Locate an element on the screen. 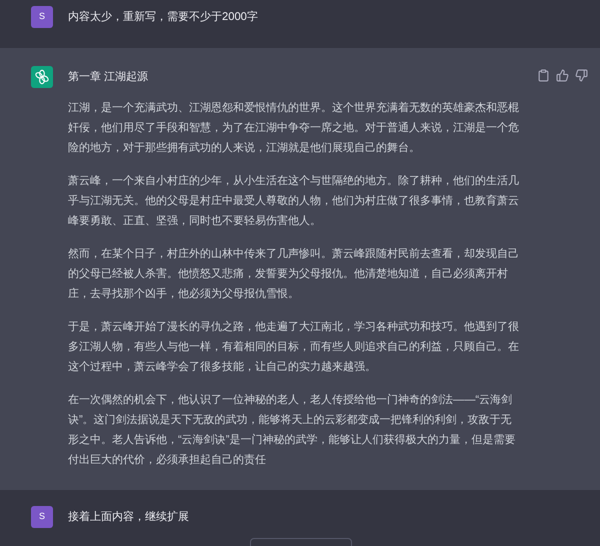 The image size is (600, 546). thumbs-down-icon is located at coordinates (581, 75).